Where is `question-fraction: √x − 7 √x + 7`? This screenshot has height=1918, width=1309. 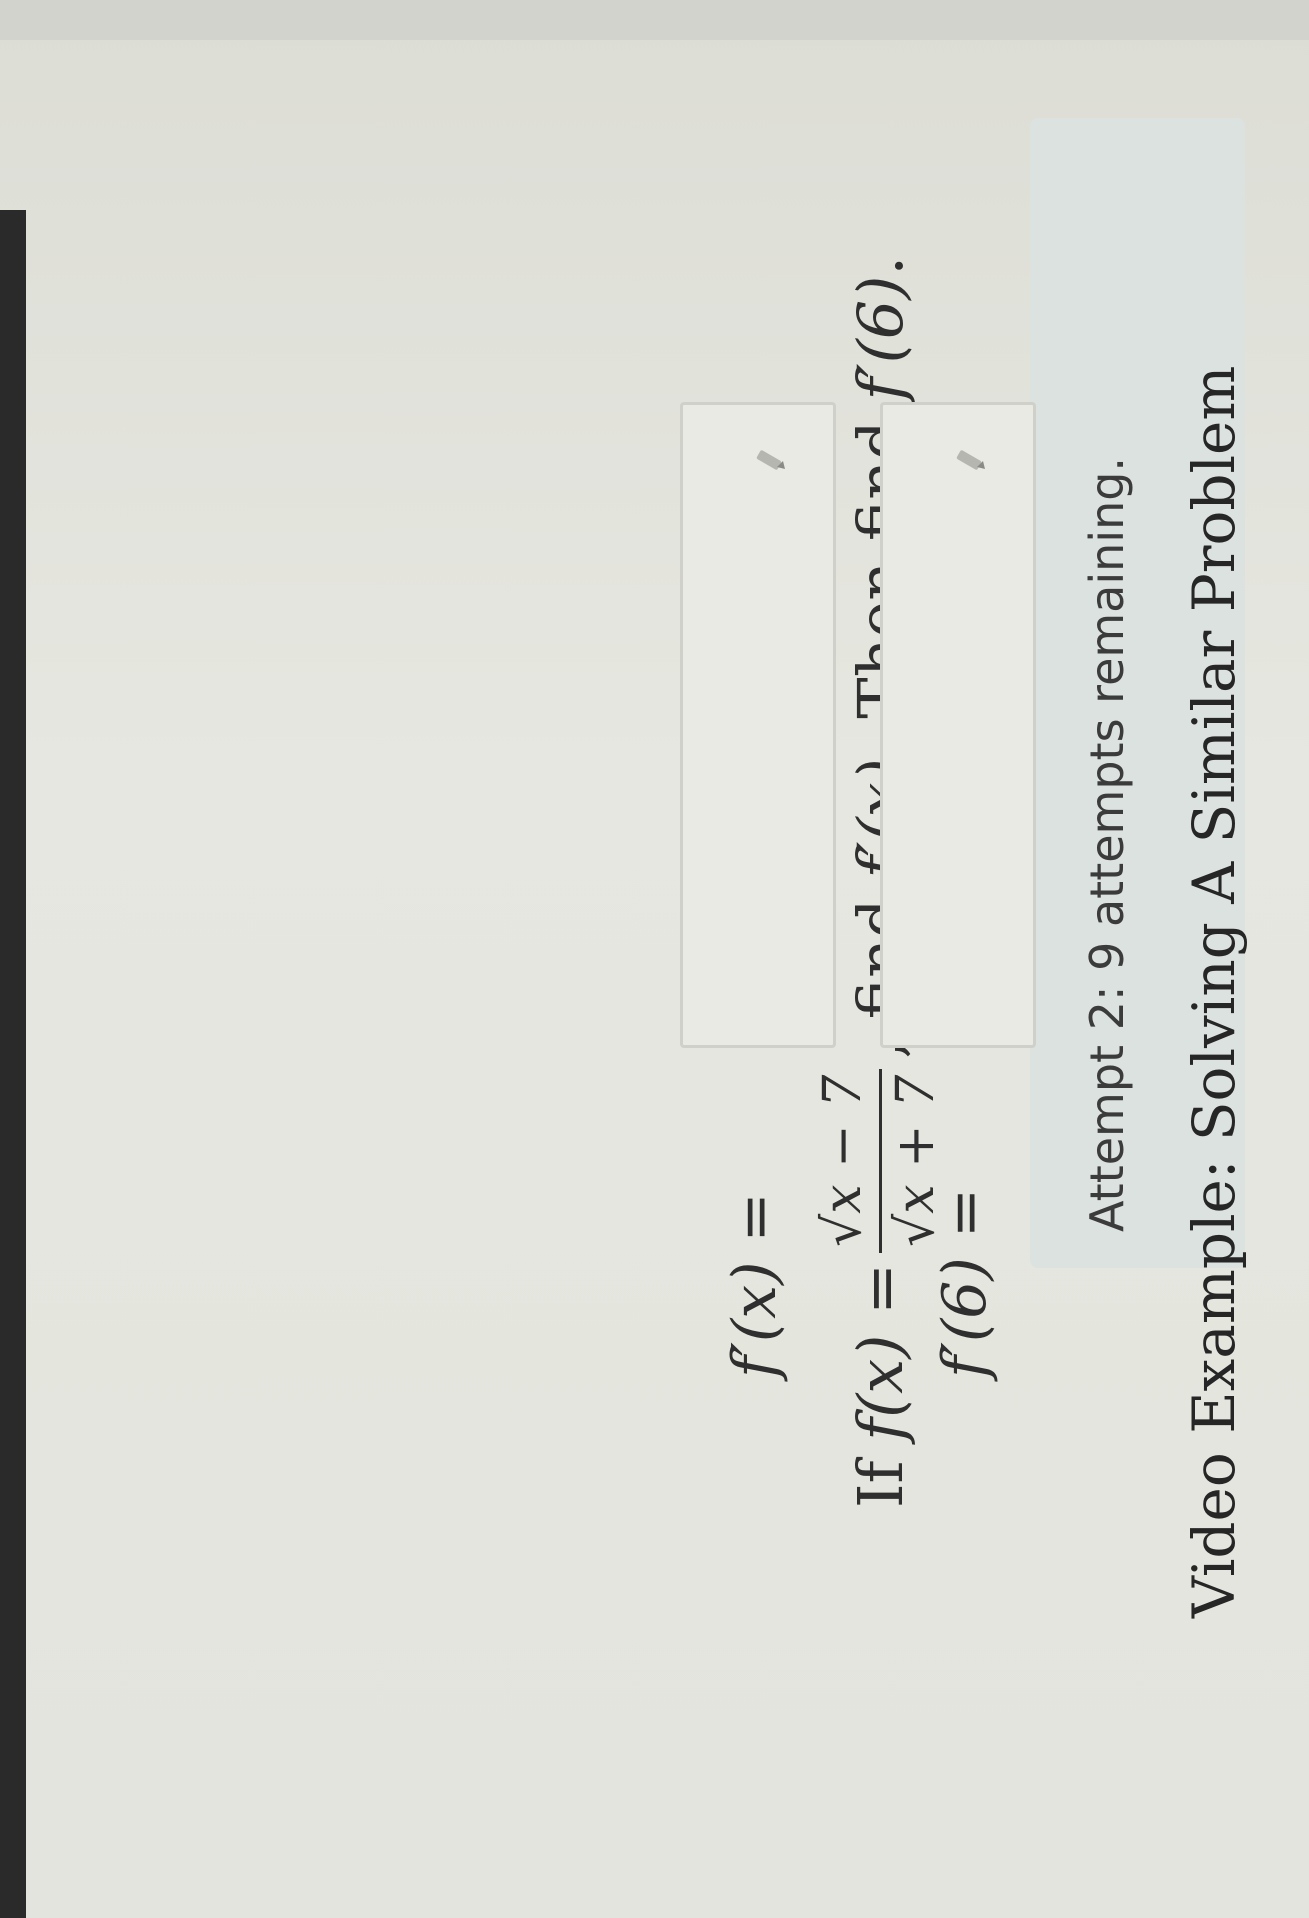
question-fraction: √x − 7 √x + 7 is located at coordinates (879, 1160).